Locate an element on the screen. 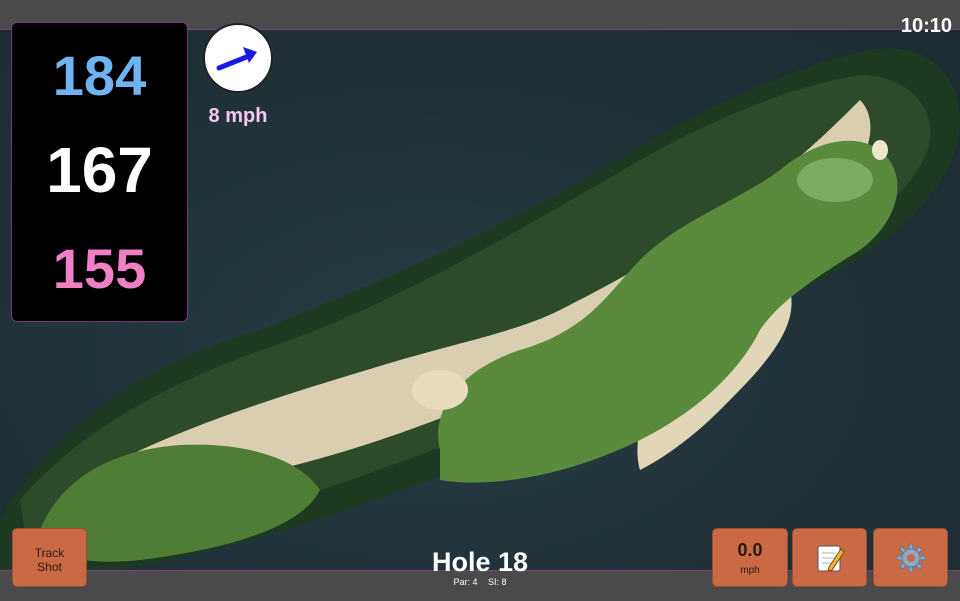 This screenshot has height=601, width=960. wind-speed: 8 mph is located at coordinates (238, 116).